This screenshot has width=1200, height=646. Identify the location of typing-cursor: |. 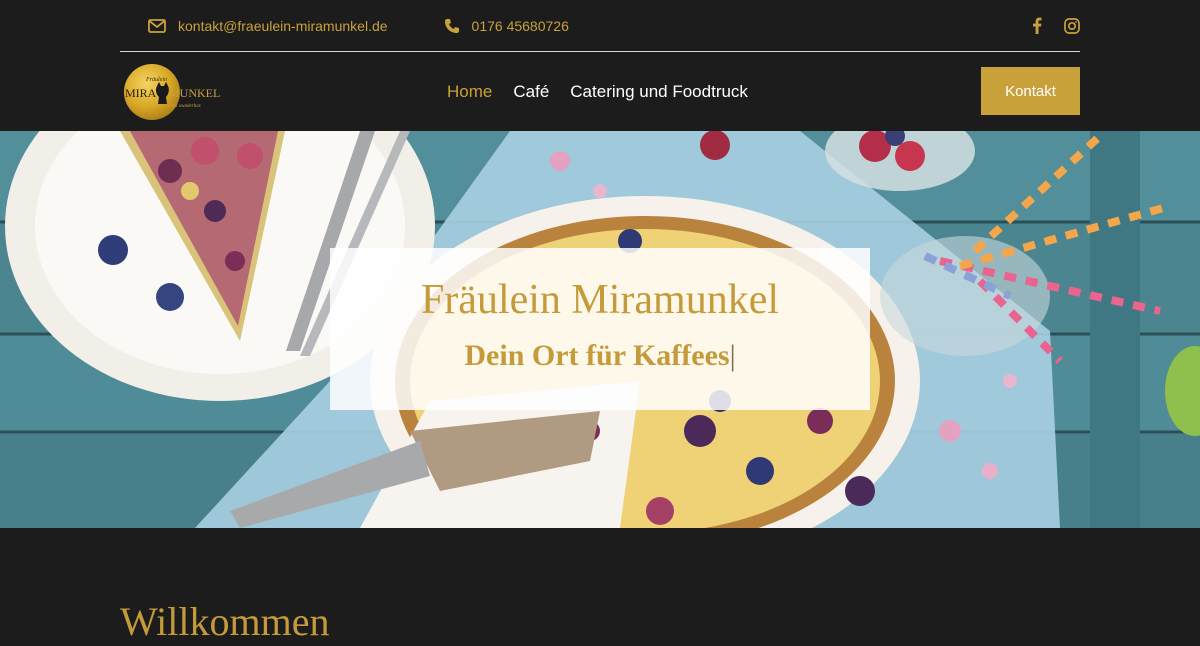
(732, 355).